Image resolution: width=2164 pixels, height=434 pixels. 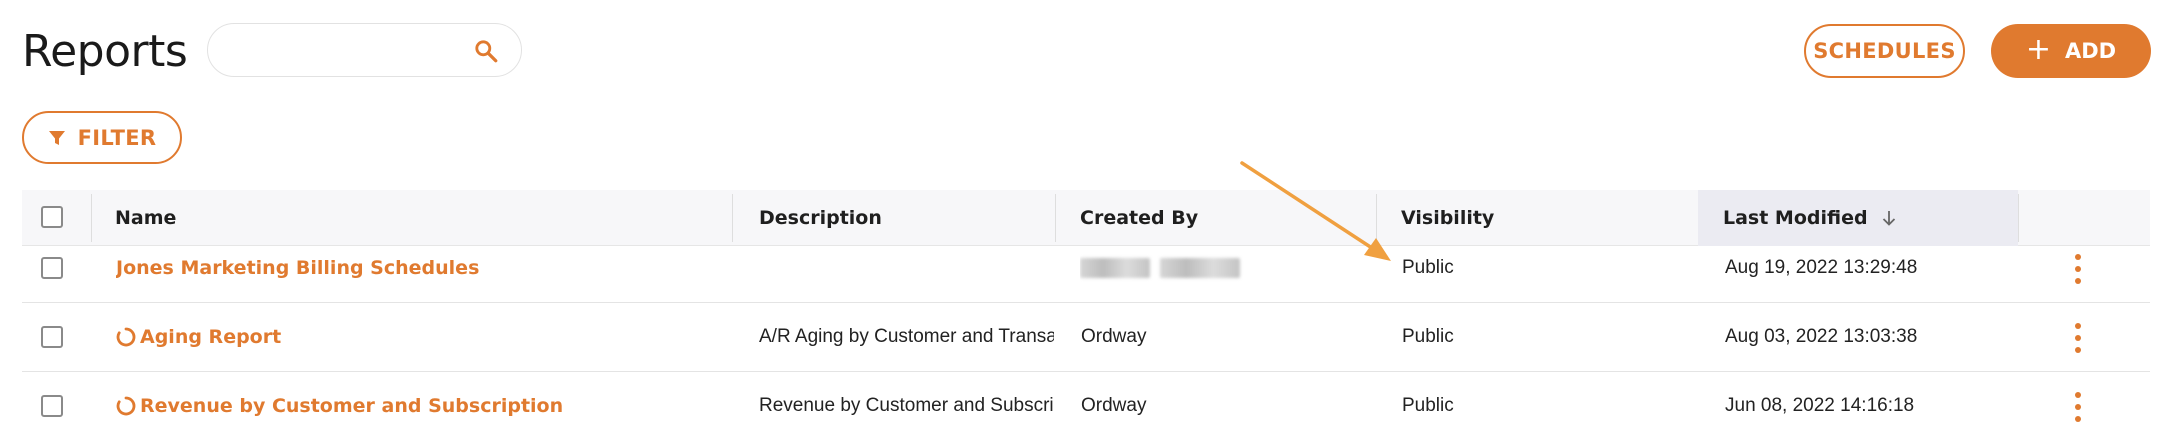 I want to click on last-modified-text: Jun 08, 2022 14:16:18, so click(x=1820, y=405).